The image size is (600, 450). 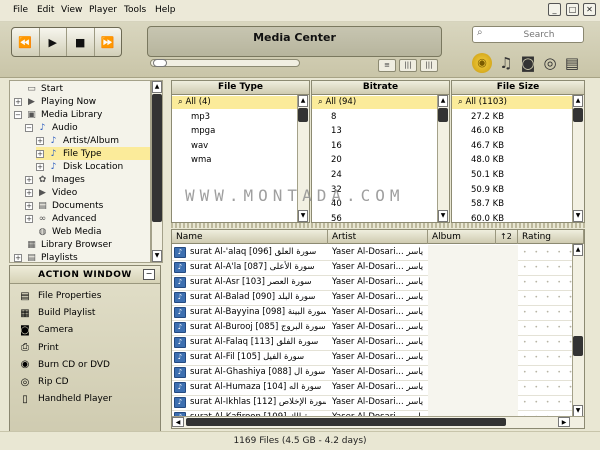 I want to click on track-scroll-thumb, so click(x=578, y=346).